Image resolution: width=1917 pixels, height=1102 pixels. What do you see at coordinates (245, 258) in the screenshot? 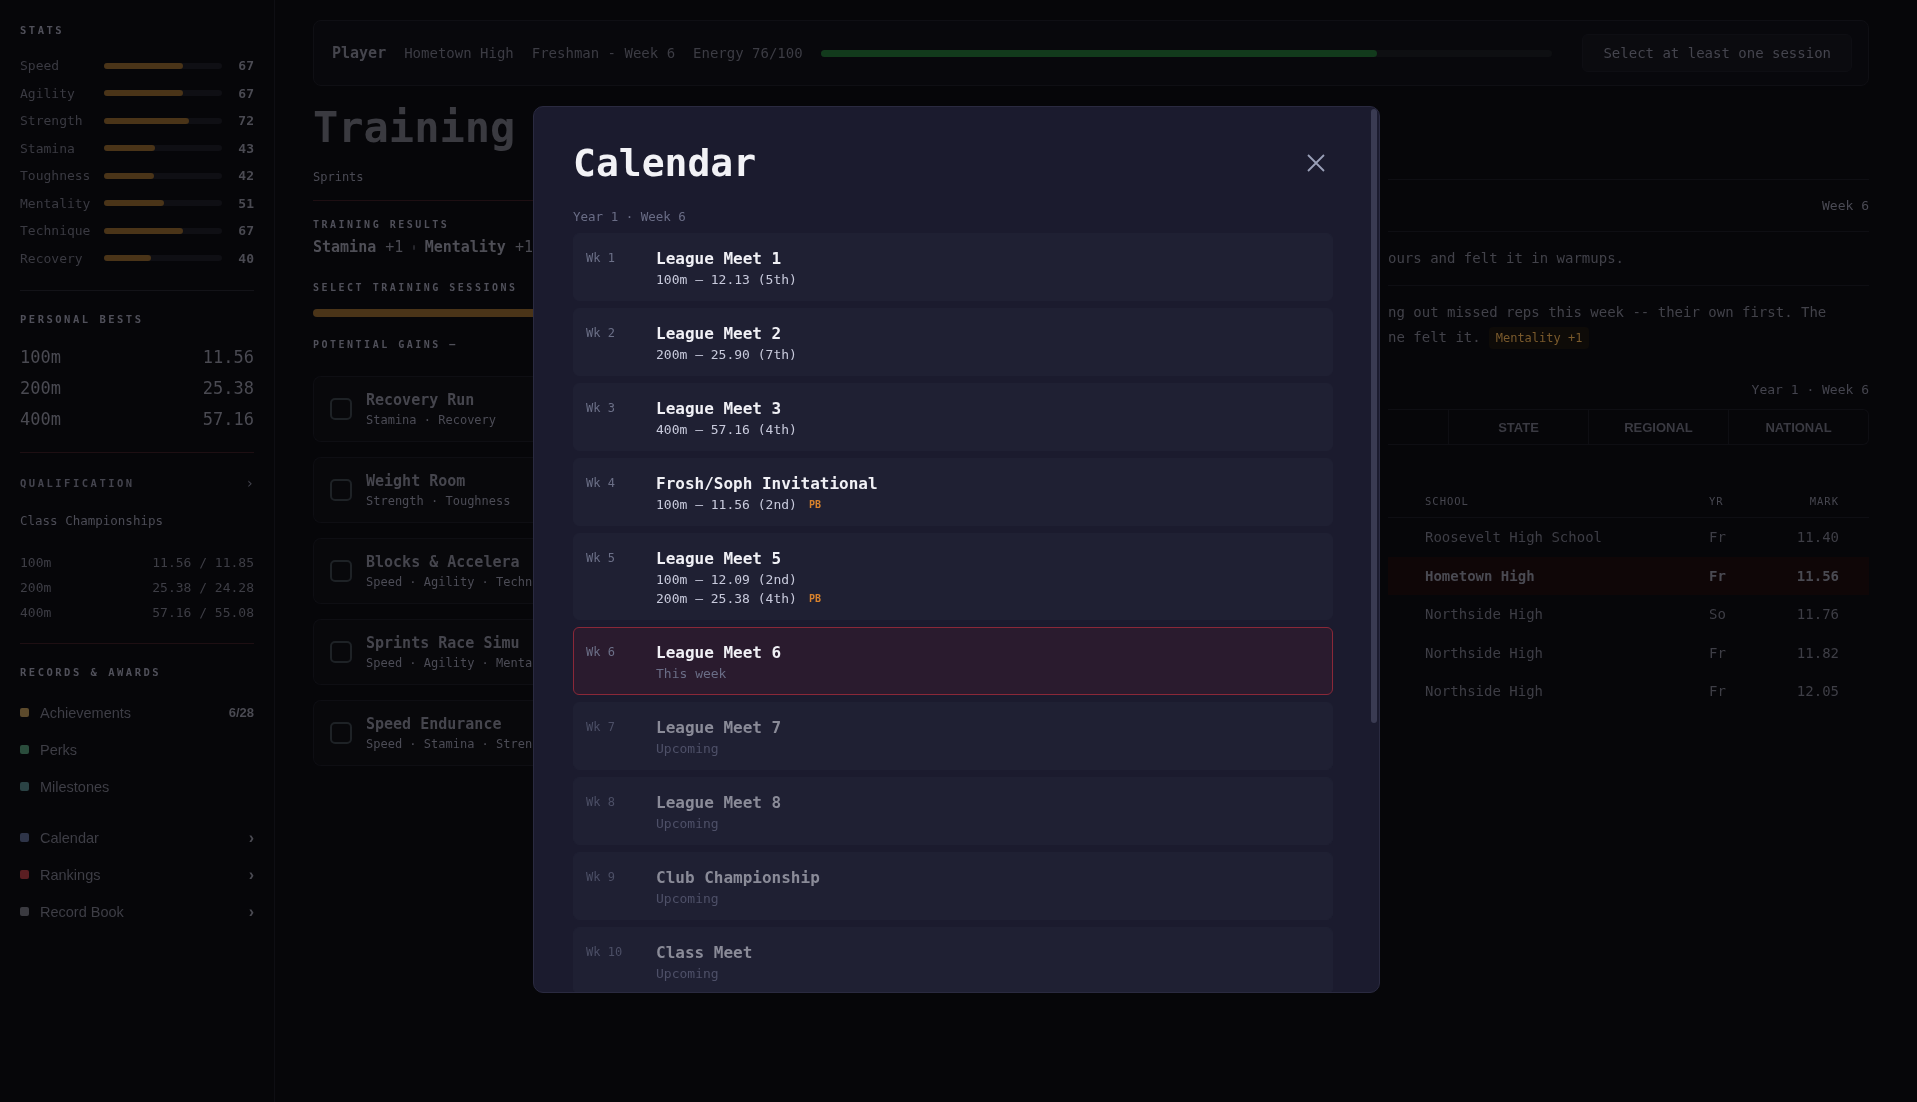
I see `stat-value: 40` at bounding box center [245, 258].